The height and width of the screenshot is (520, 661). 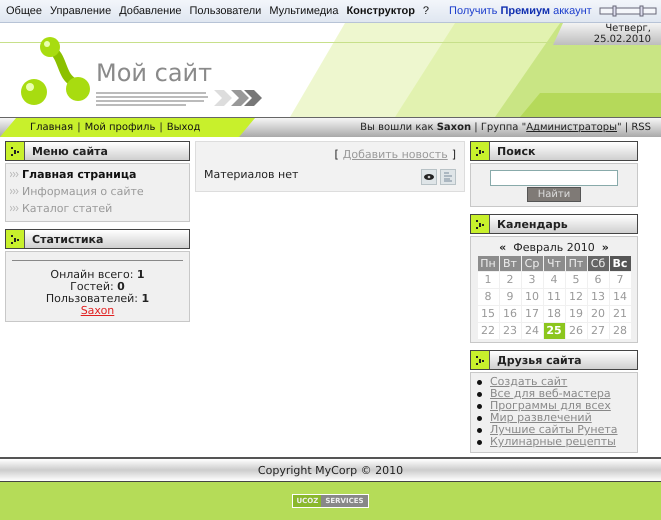 What do you see at coordinates (550, 406) in the screenshot?
I see `friend-link: Программы для всех` at bounding box center [550, 406].